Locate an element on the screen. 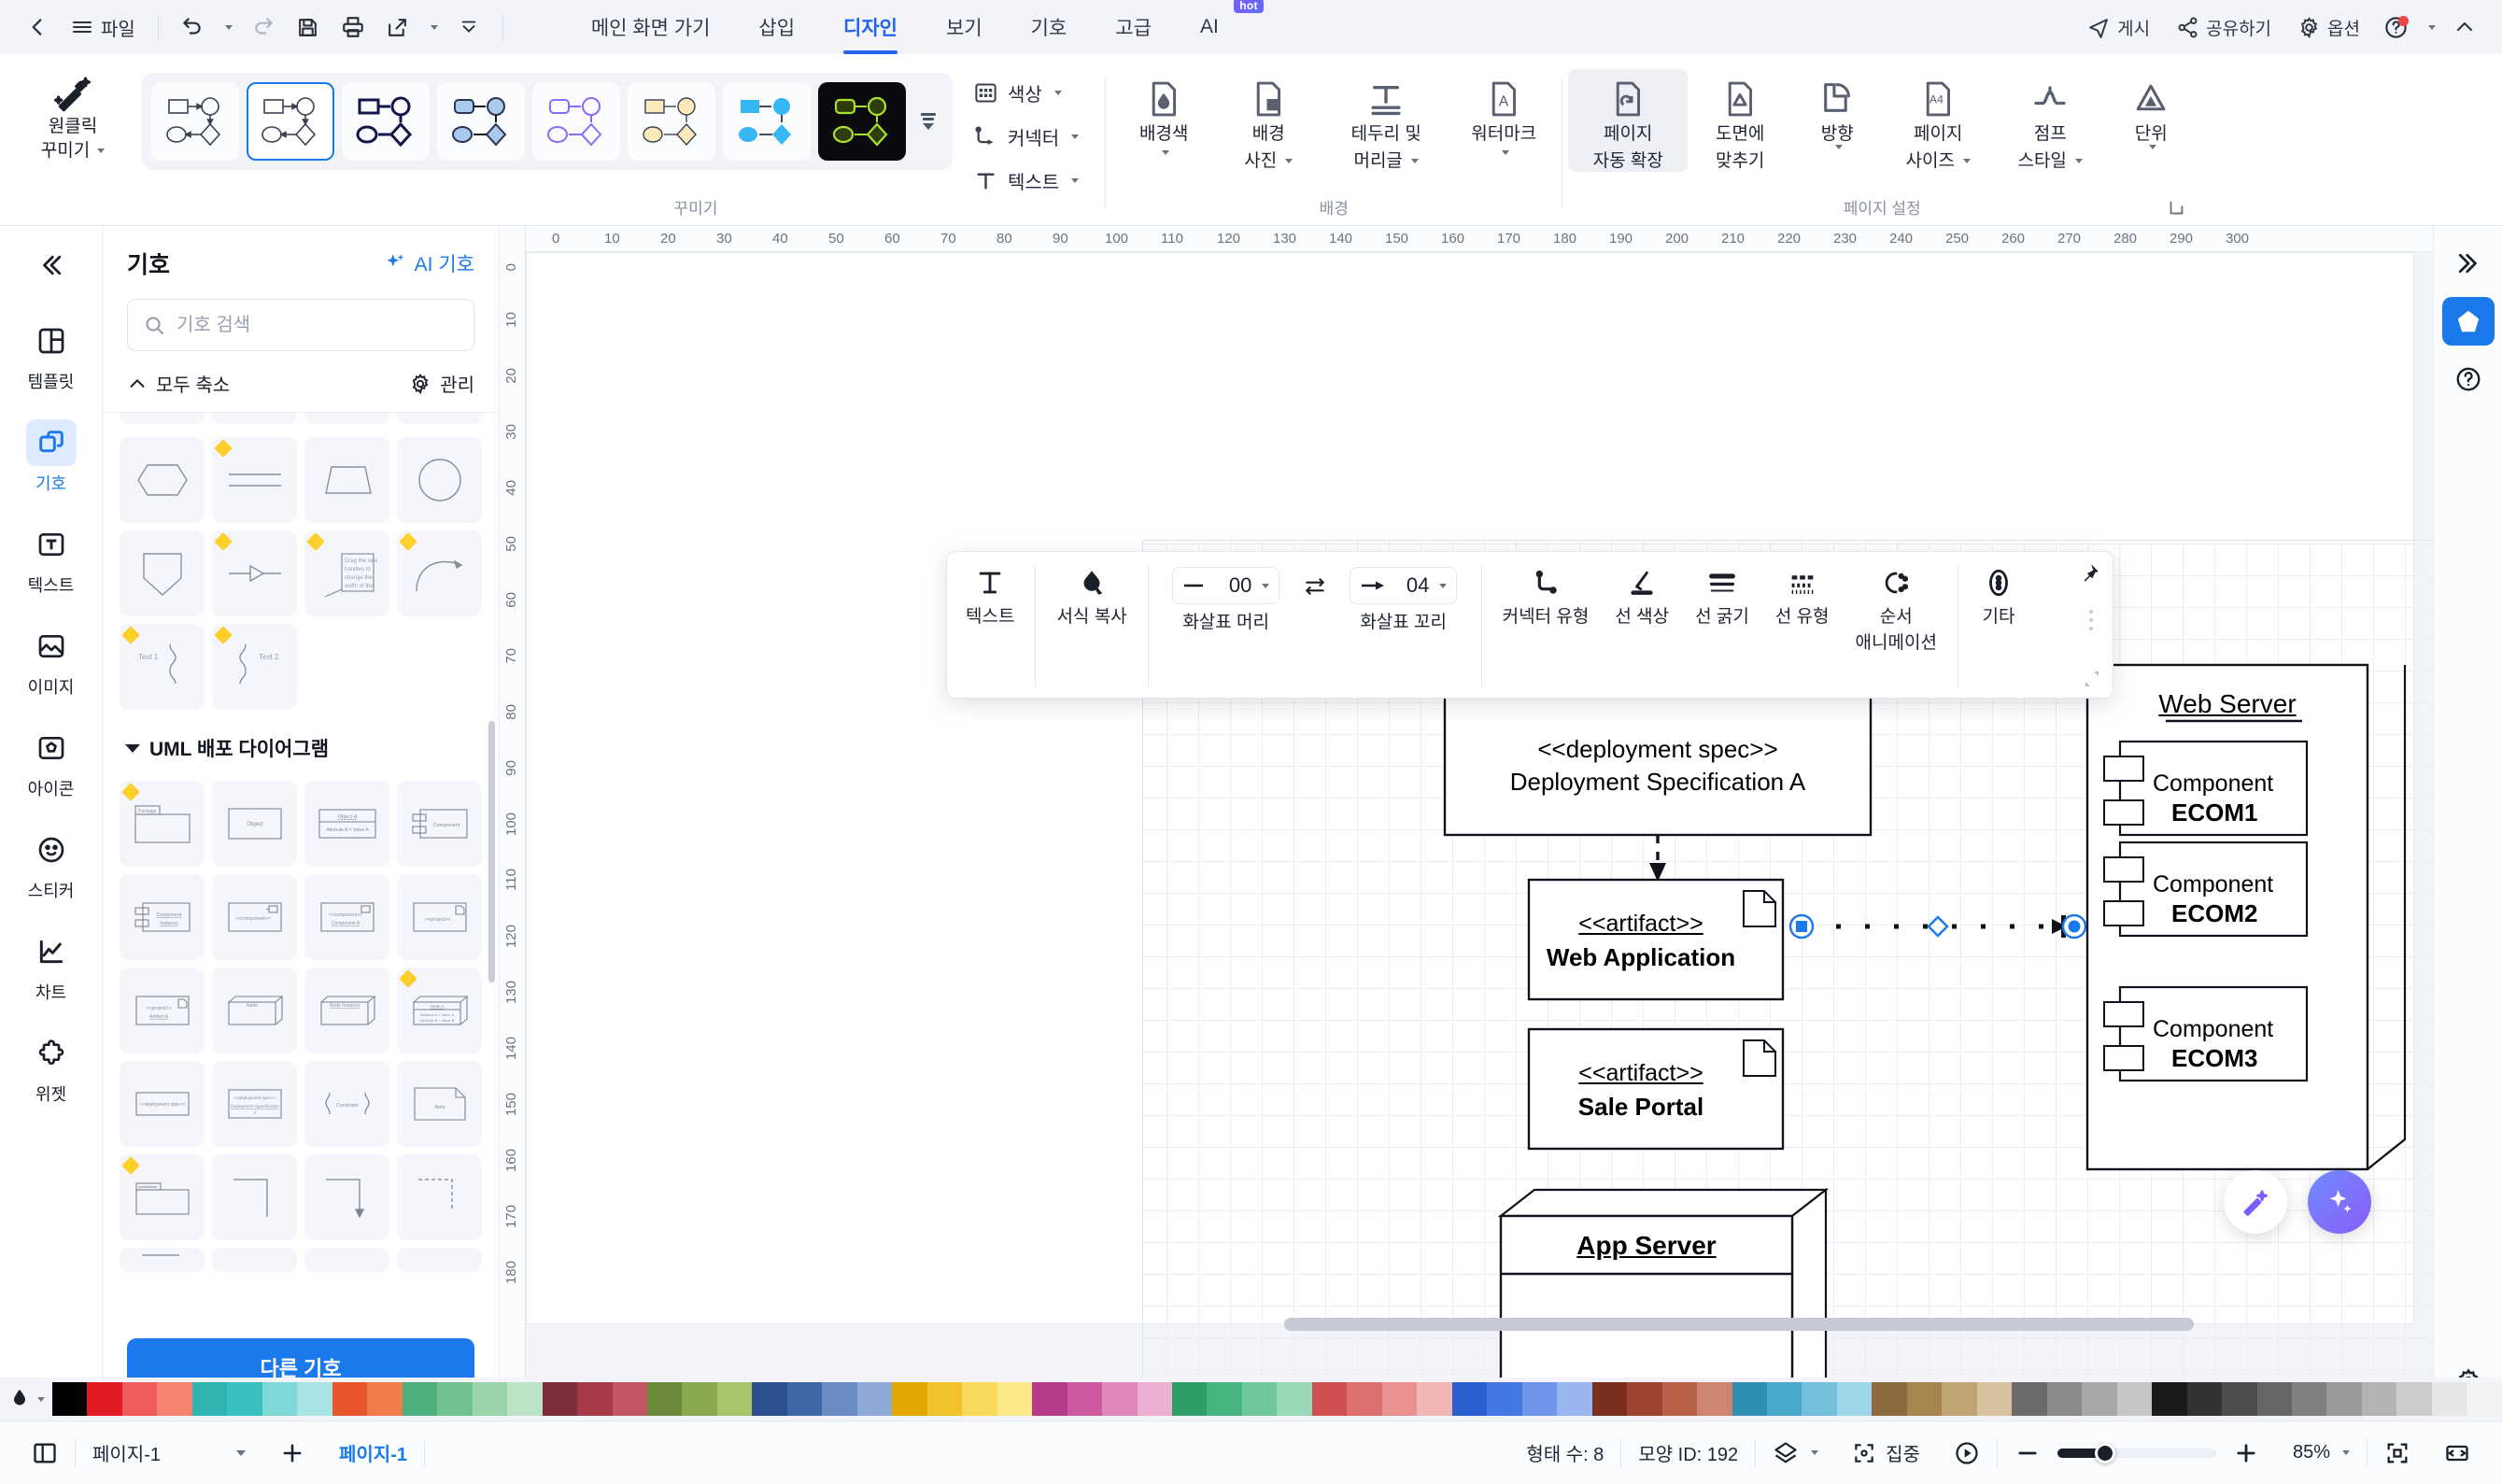 This screenshot has height=1484, width=2502. ai-assistant-button is located at coordinates (2339, 1202).